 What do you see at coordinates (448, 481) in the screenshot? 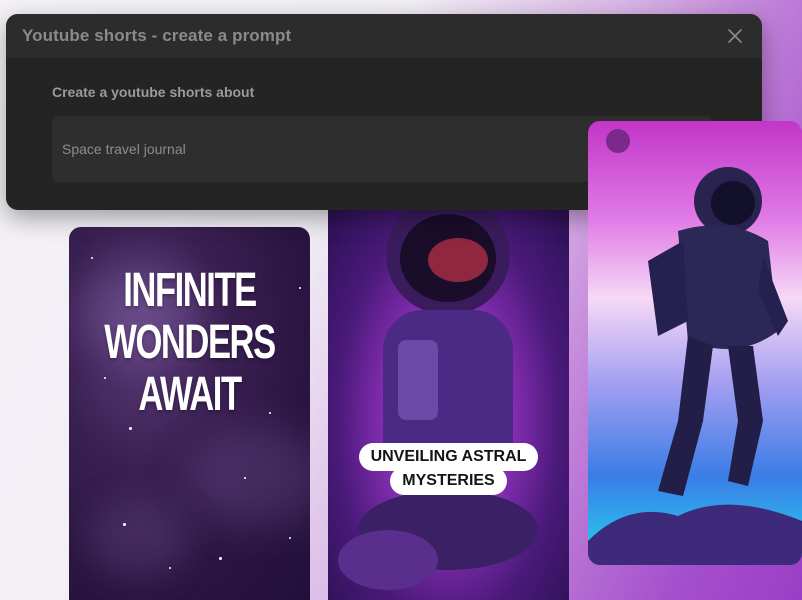
I see `caption-line-2: MYSTERIES` at bounding box center [448, 481].